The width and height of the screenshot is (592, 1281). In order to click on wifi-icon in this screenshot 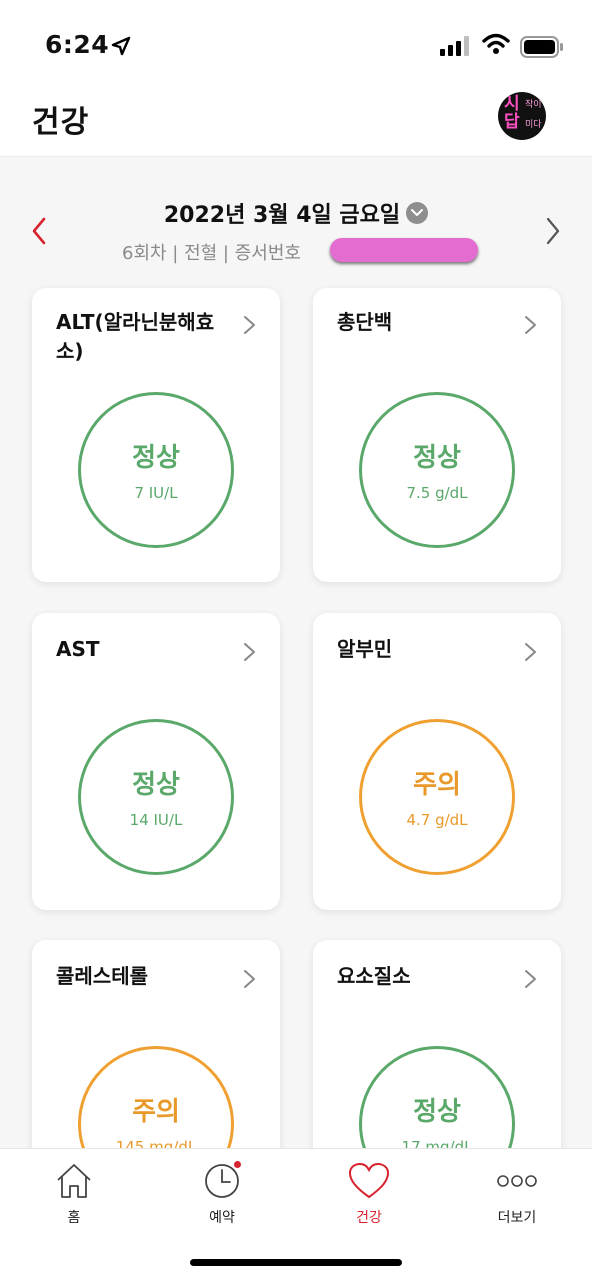, I will do `click(496, 43)`.